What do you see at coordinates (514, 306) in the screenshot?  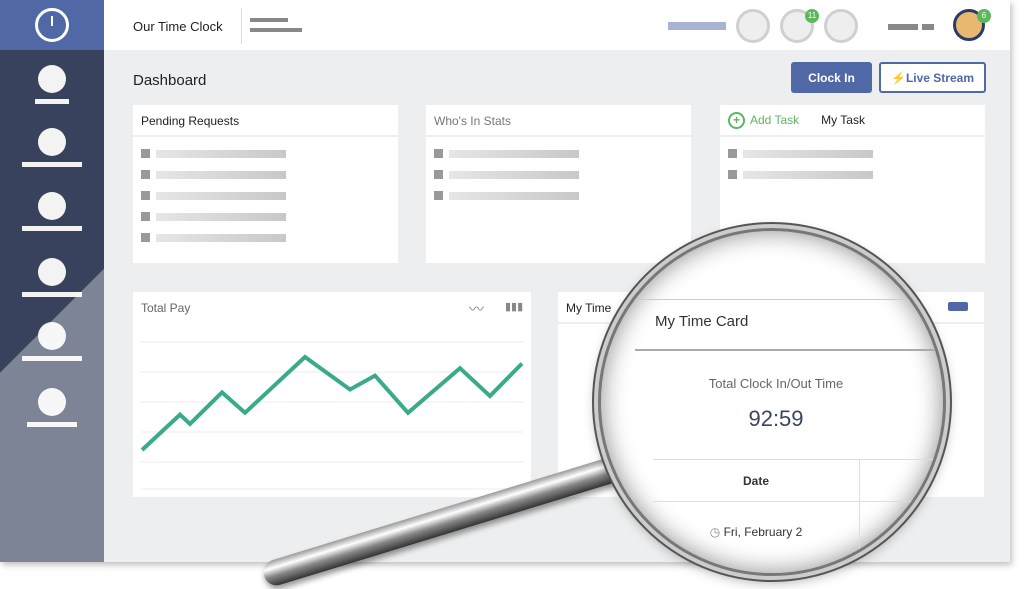 I see `bar-chart-icon: ▮▮▮` at bounding box center [514, 306].